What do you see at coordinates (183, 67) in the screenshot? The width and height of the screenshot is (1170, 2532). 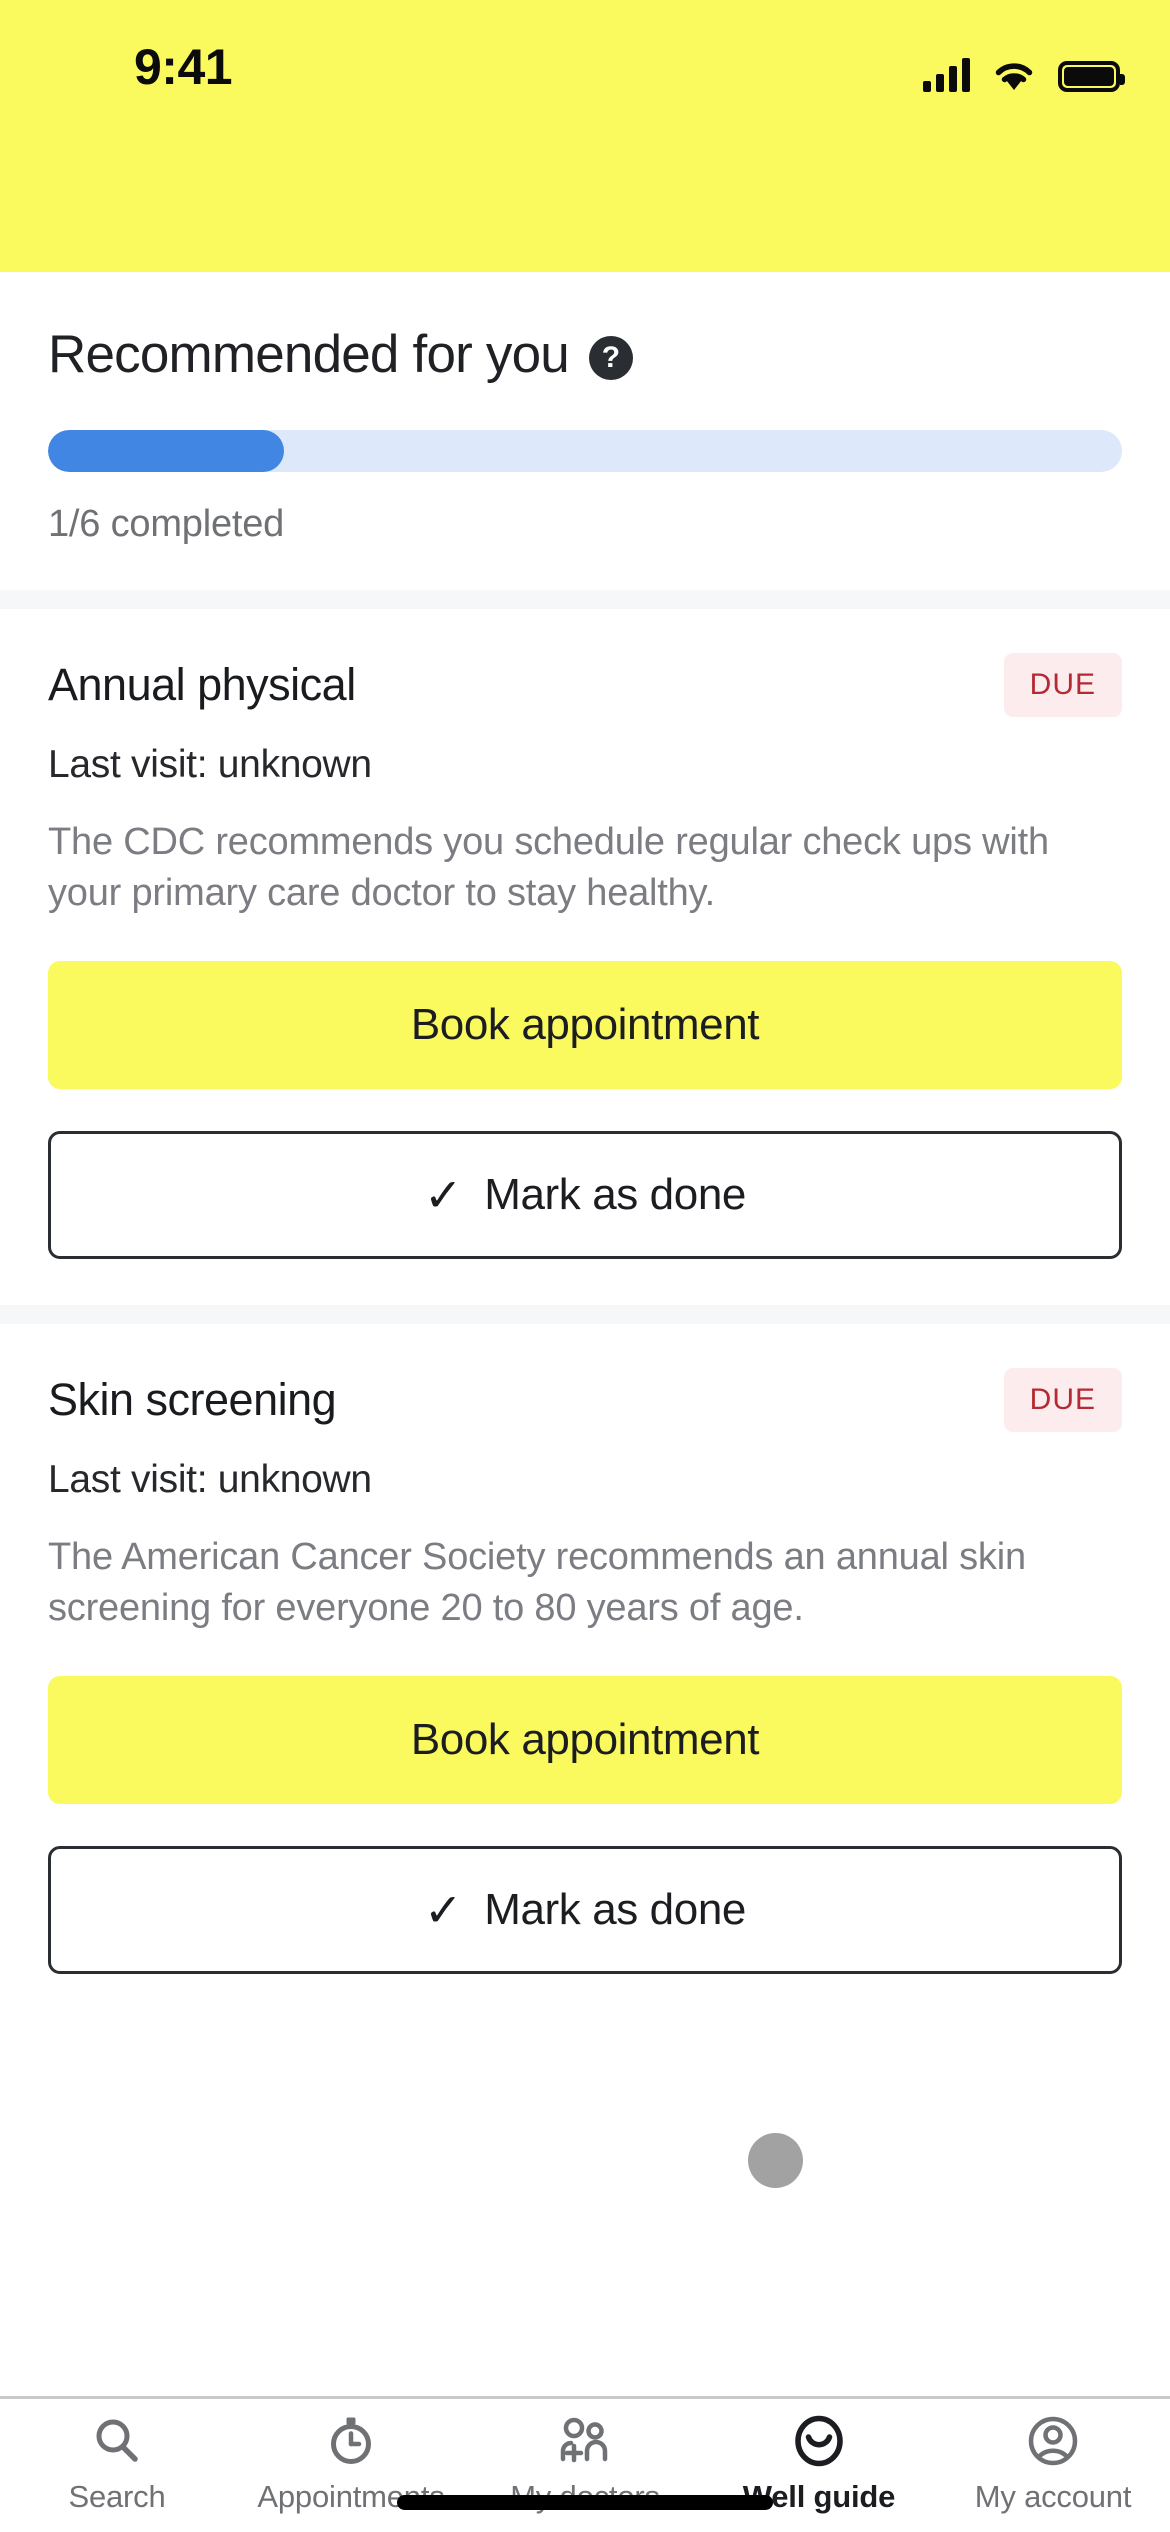 I see `status-bar-time: 9:41` at bounding box center [183, 67].